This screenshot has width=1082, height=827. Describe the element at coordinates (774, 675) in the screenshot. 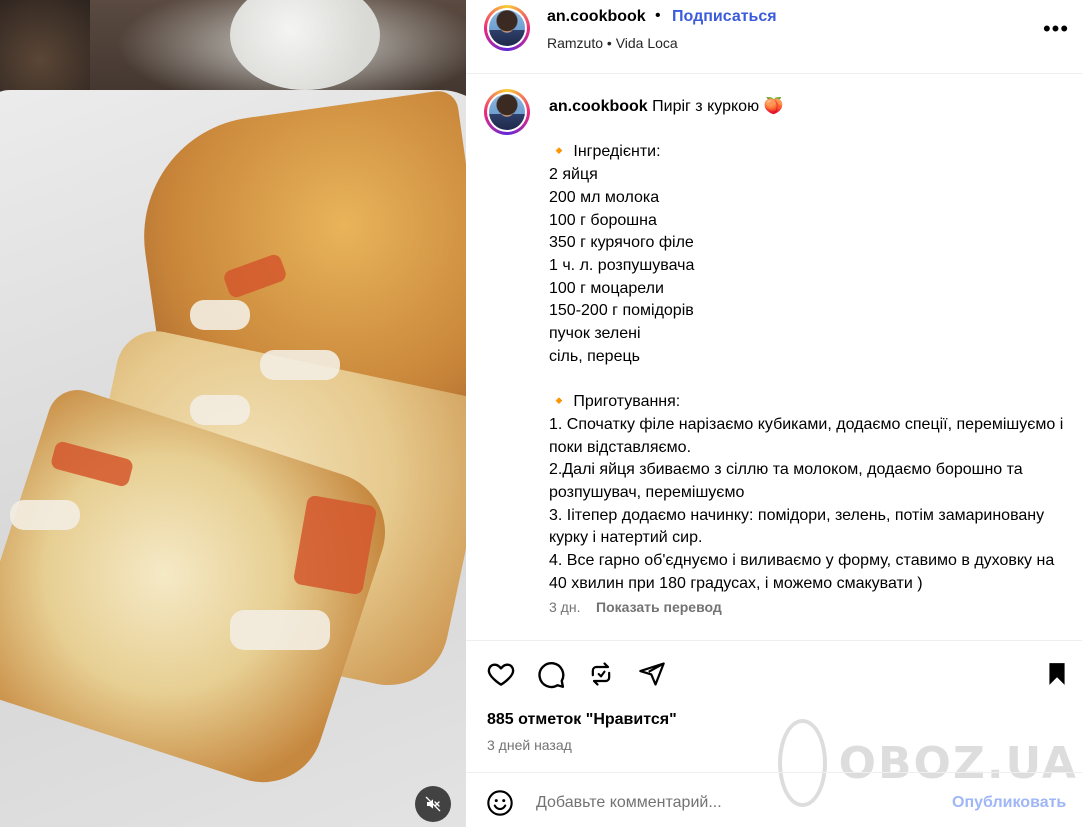

I see `action-bar` at that location.